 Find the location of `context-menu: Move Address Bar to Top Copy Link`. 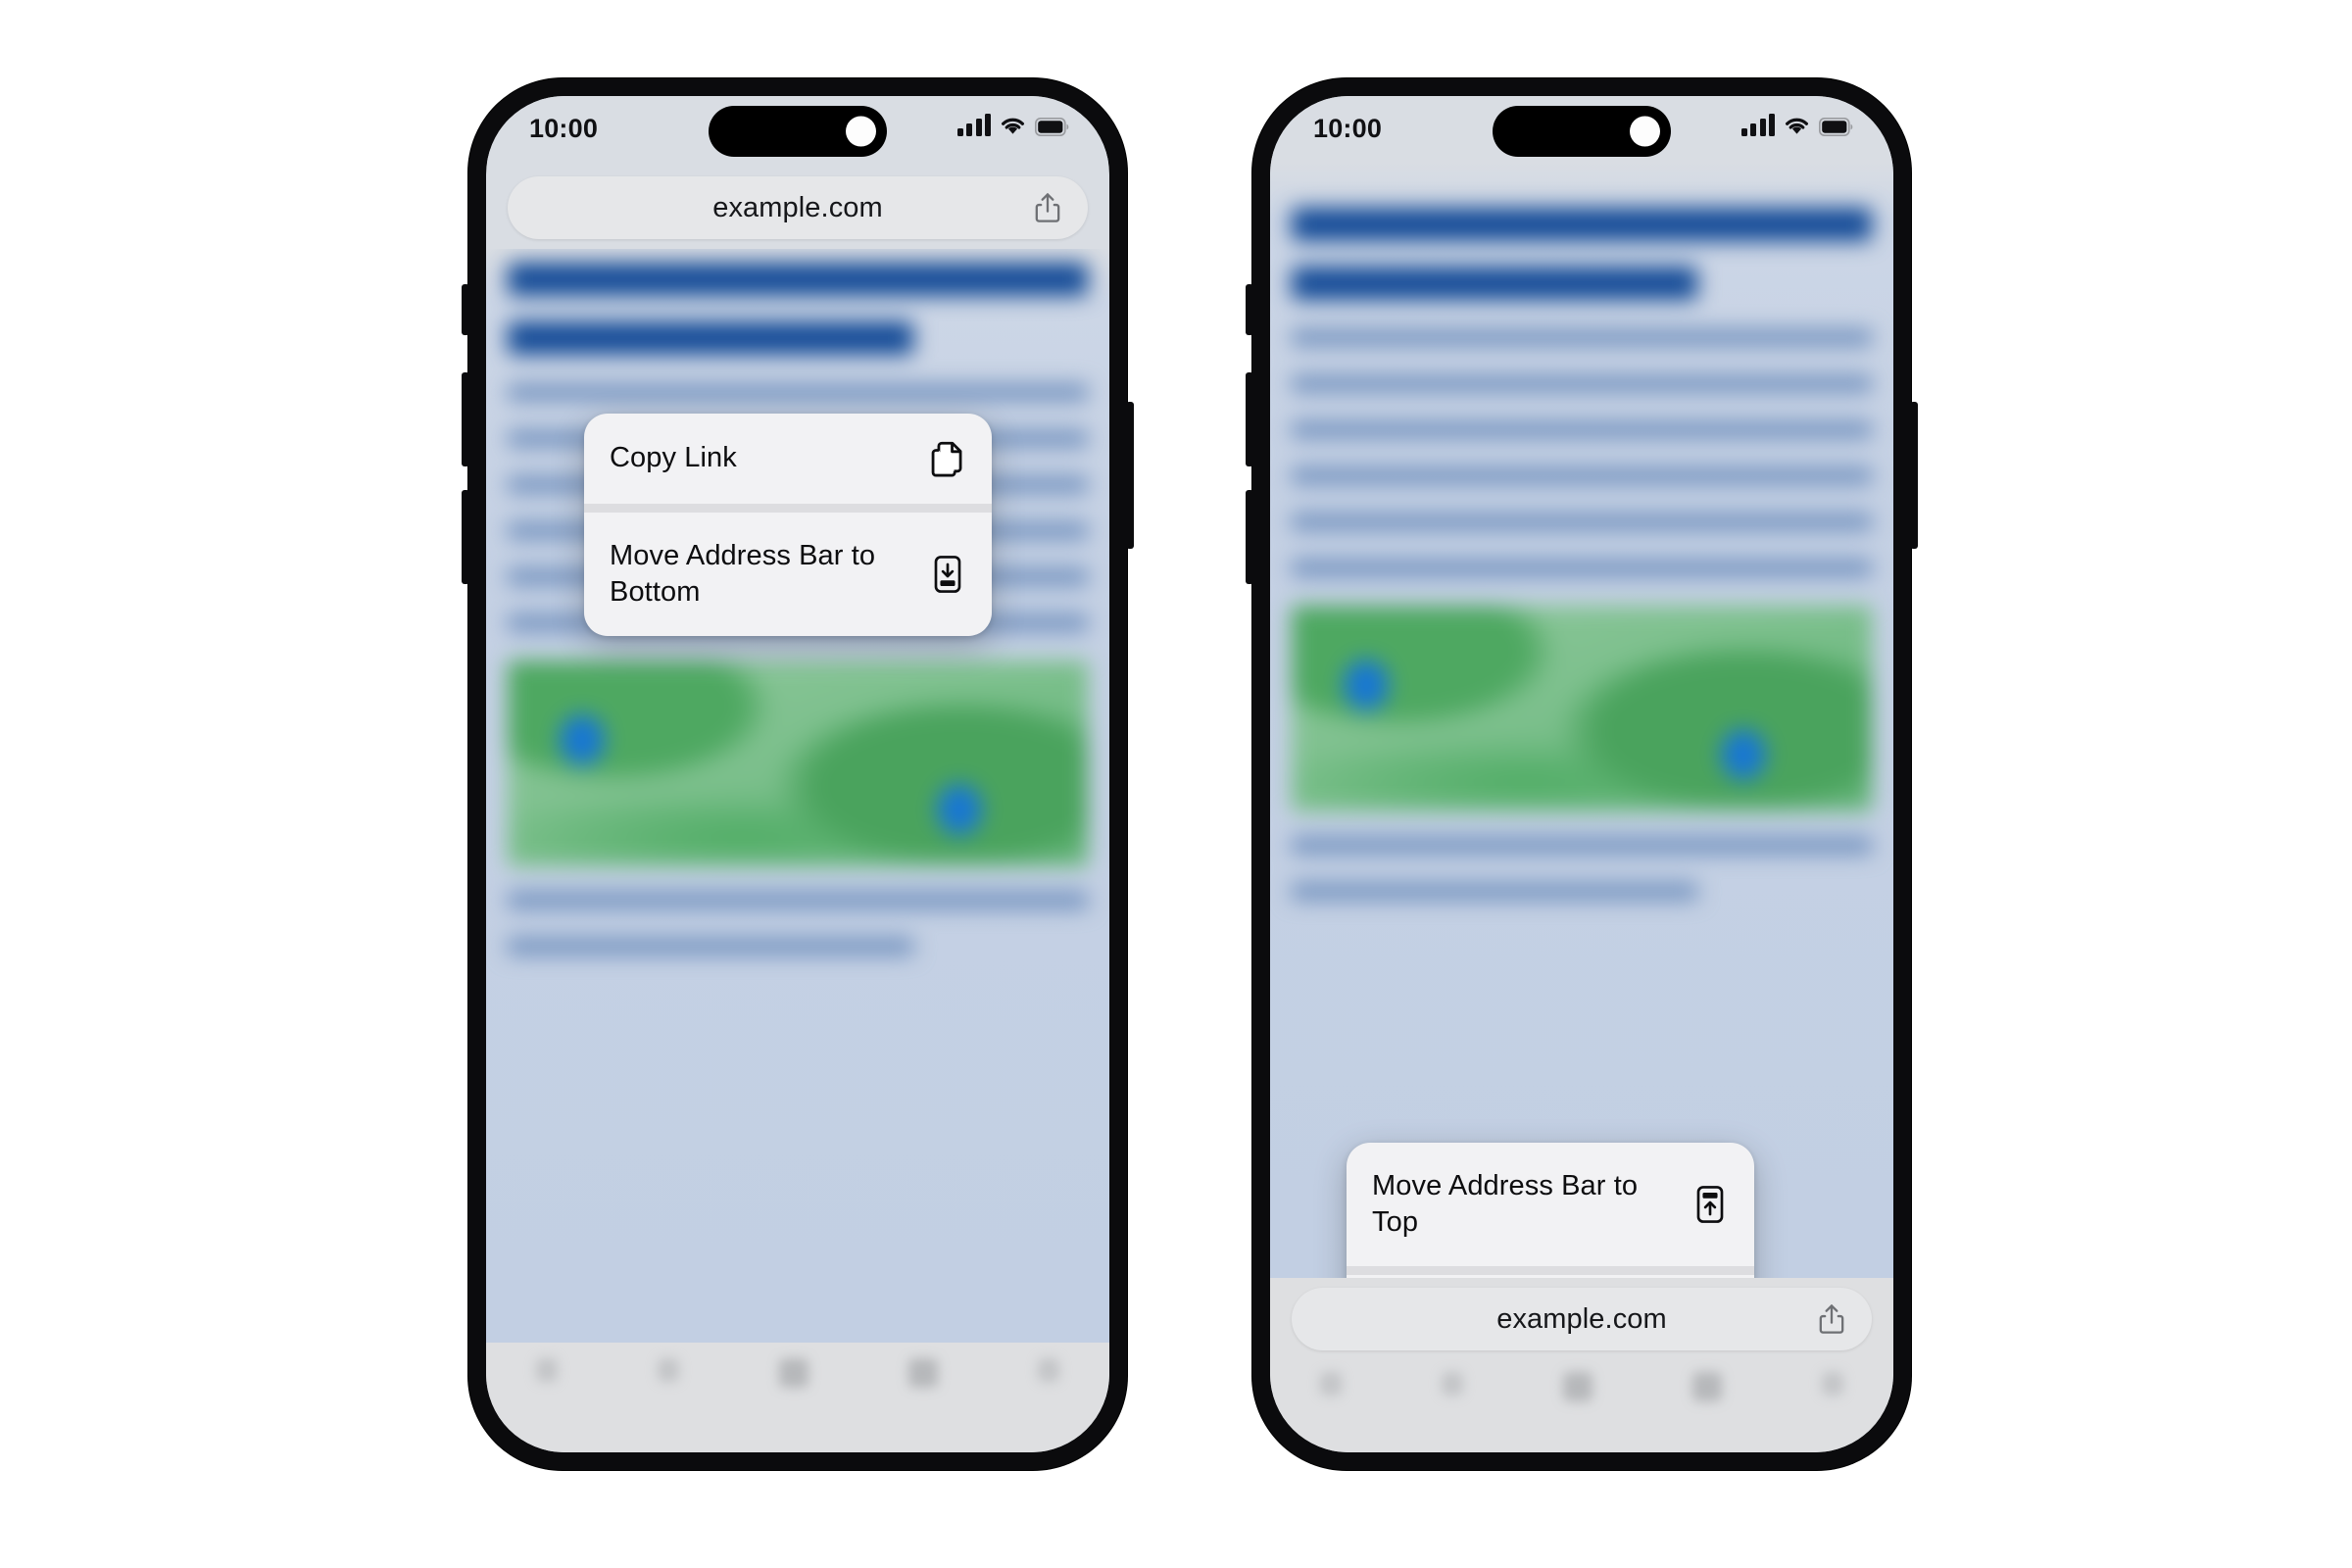

context-menu: Move Address Bar to Top Copy Link is located at coordinates (1550, 1210).